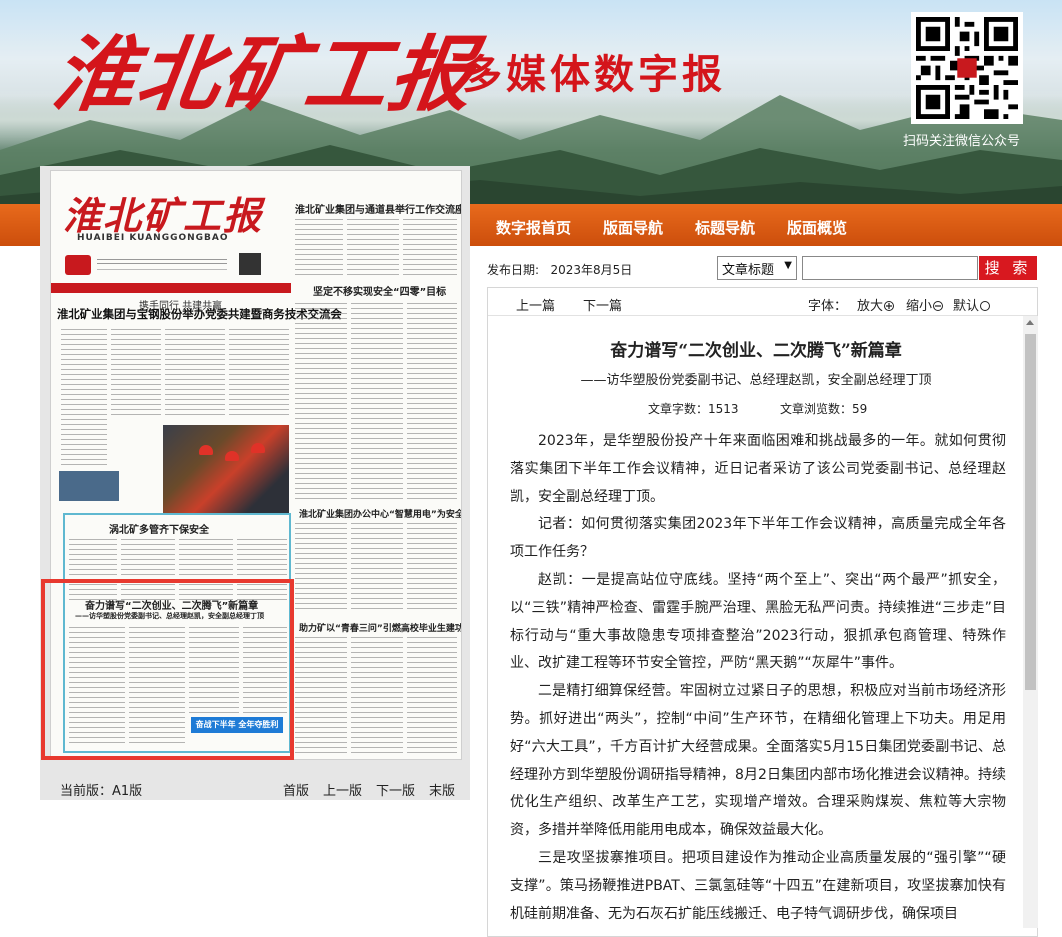  Describe the element at coordinates (159, 528) in the screenshot. I see `paper-box-title: 涡北矿多管齐下保安全` at that location.